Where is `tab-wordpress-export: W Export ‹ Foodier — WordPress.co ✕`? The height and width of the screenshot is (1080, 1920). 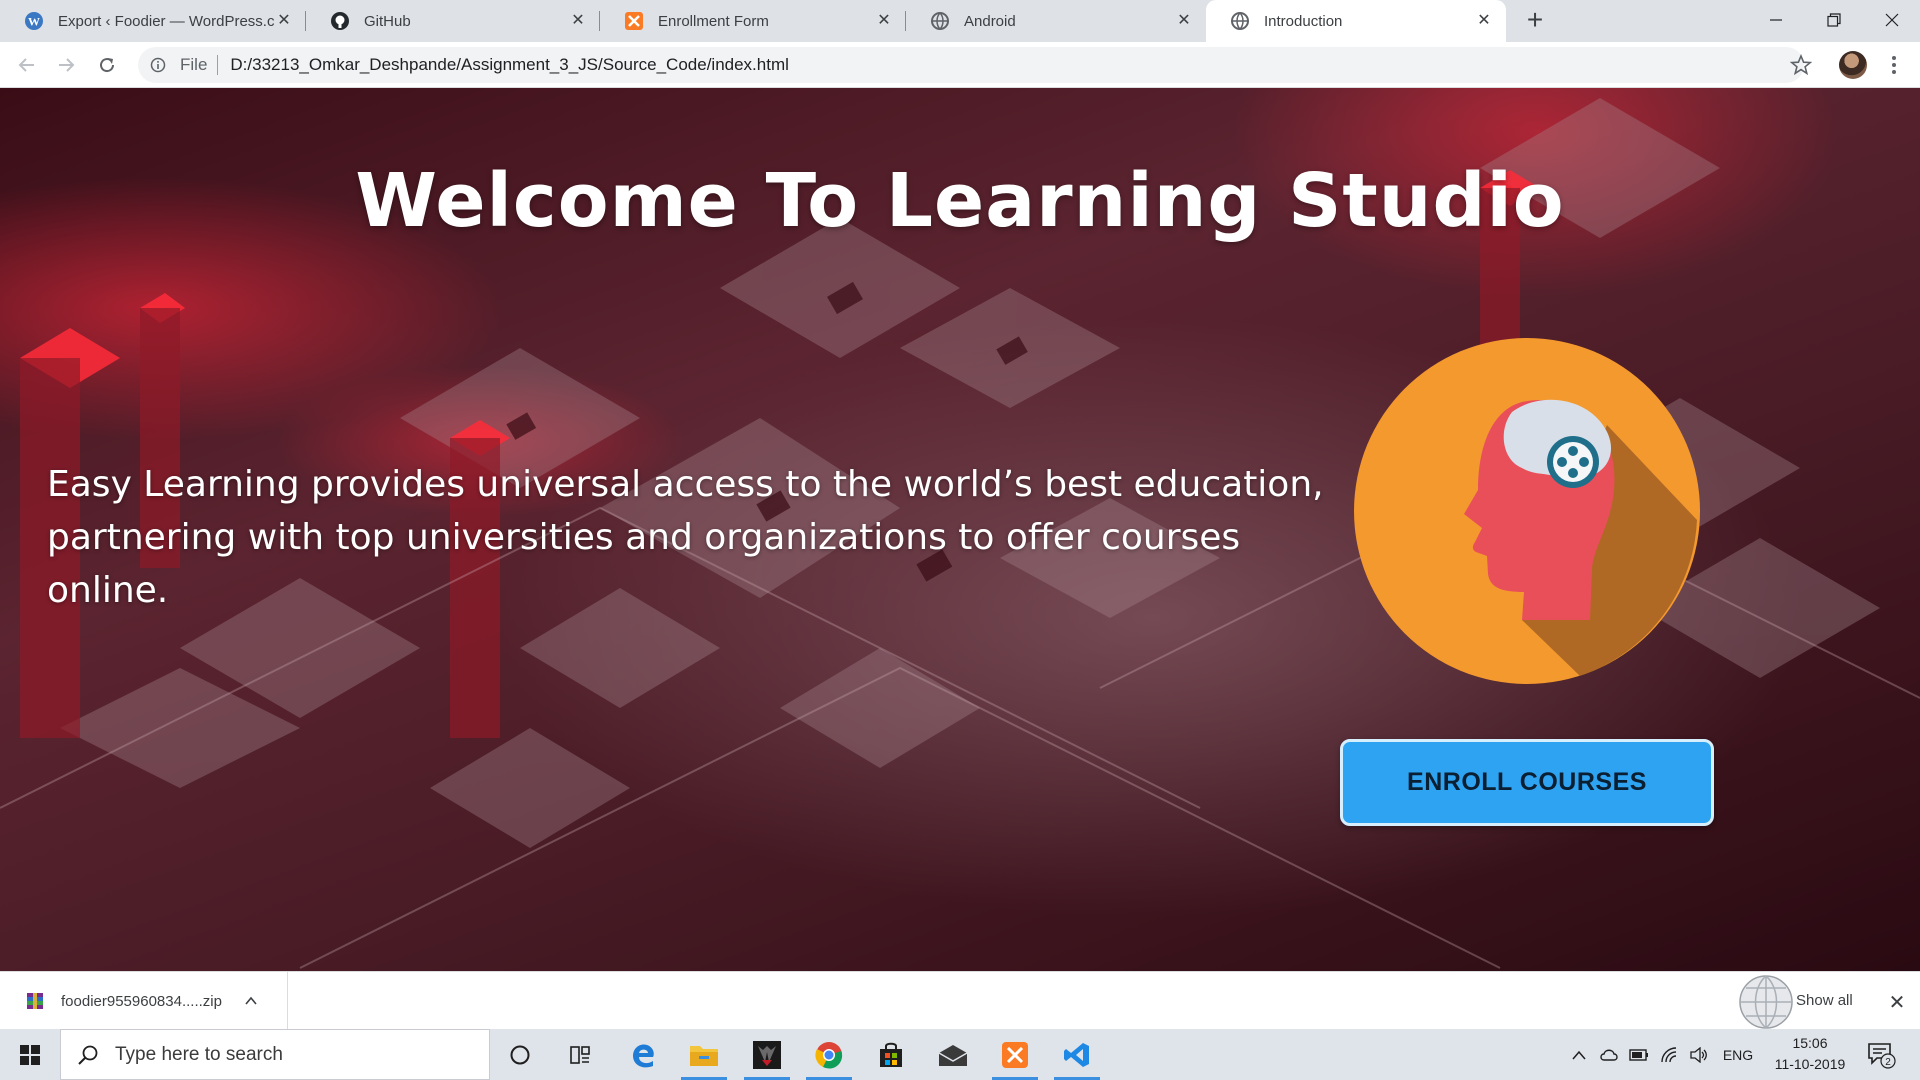 tab-wordpress-export: W Export ‹ Foodier — WordPress.co ✕ is located at coordinates (153, 21).